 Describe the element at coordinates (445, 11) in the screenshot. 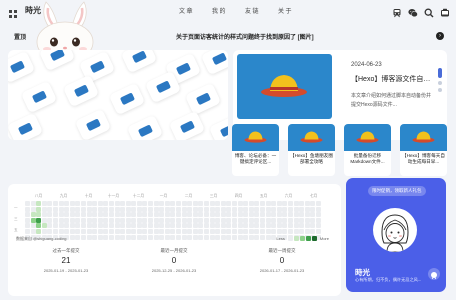

I see `theme-icon` at that location.